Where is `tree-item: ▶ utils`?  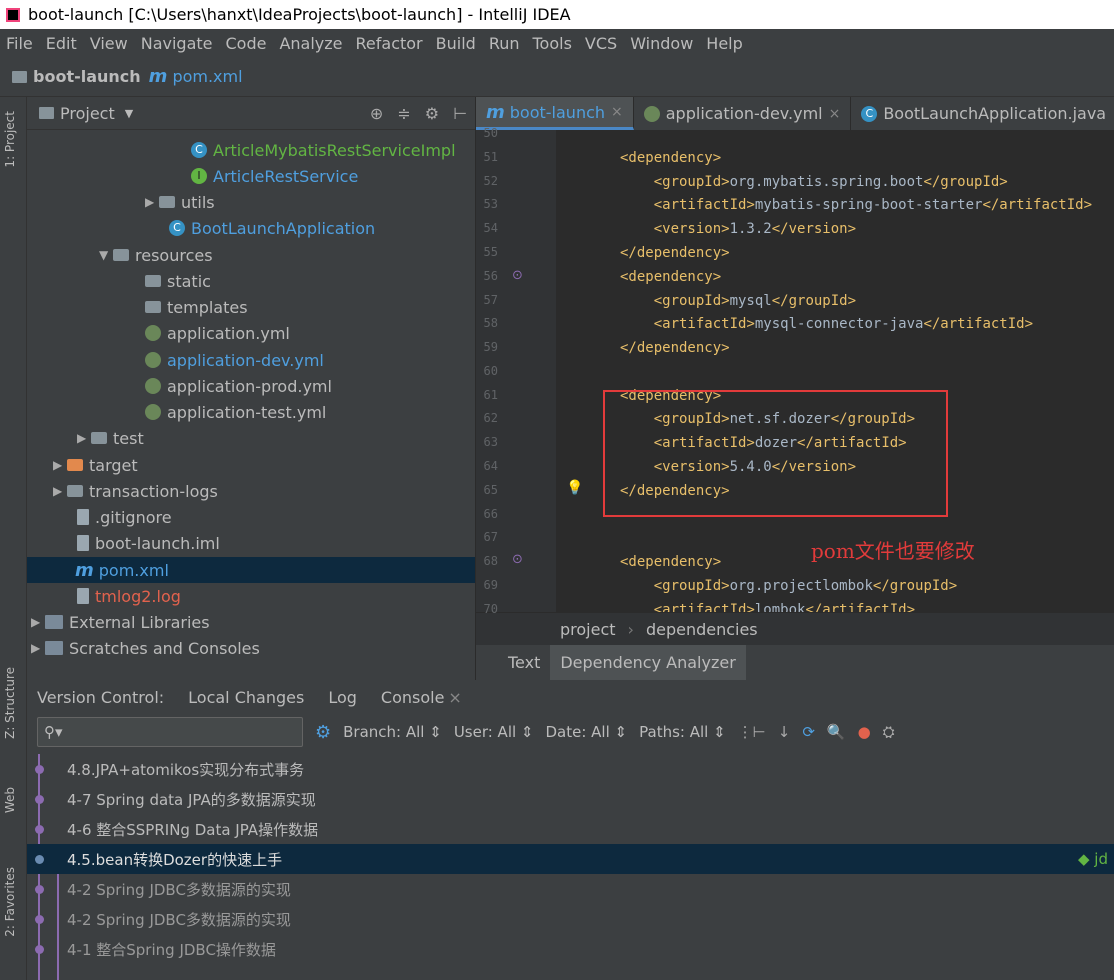
tree-item: ▶ utils is located at coordinates (251, 202).